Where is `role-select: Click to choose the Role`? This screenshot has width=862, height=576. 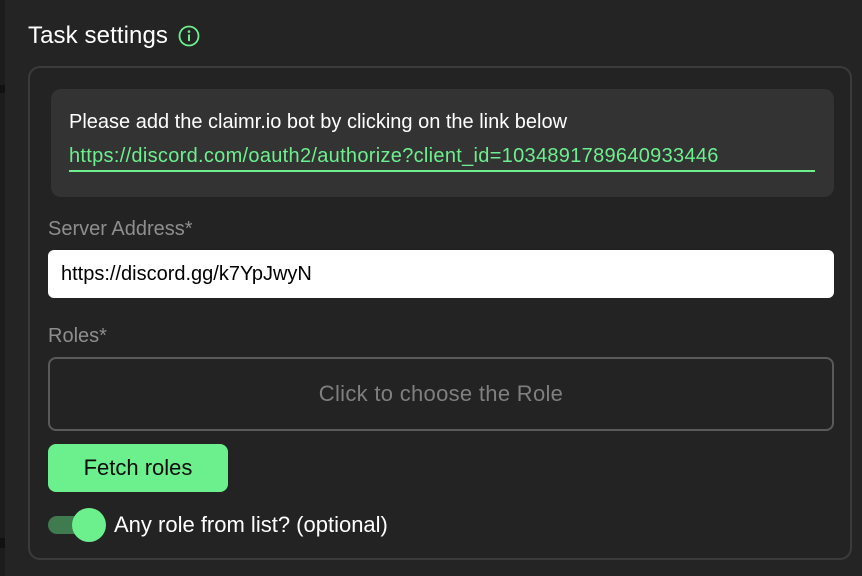
role-select: Click to choose the Role is located at coordinates (441, 394).